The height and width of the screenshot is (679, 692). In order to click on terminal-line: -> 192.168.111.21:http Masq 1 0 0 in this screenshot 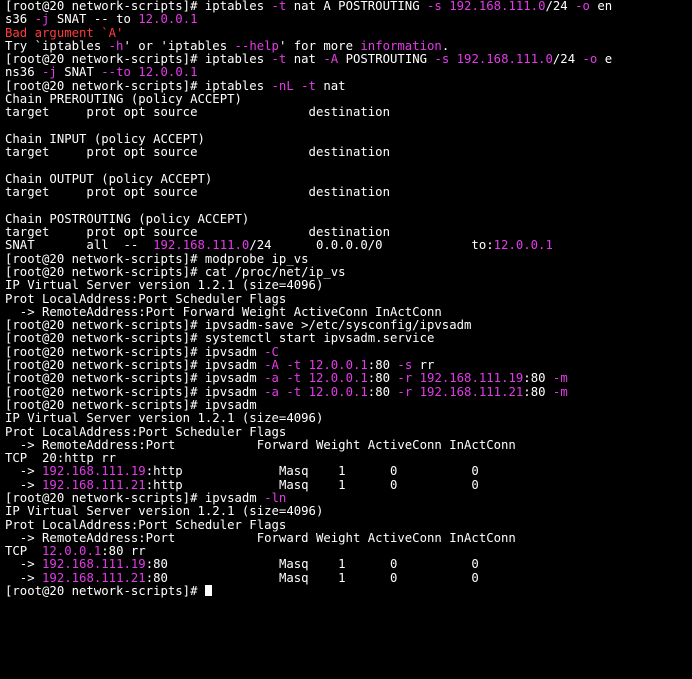, I will do `click(348, 484)`.